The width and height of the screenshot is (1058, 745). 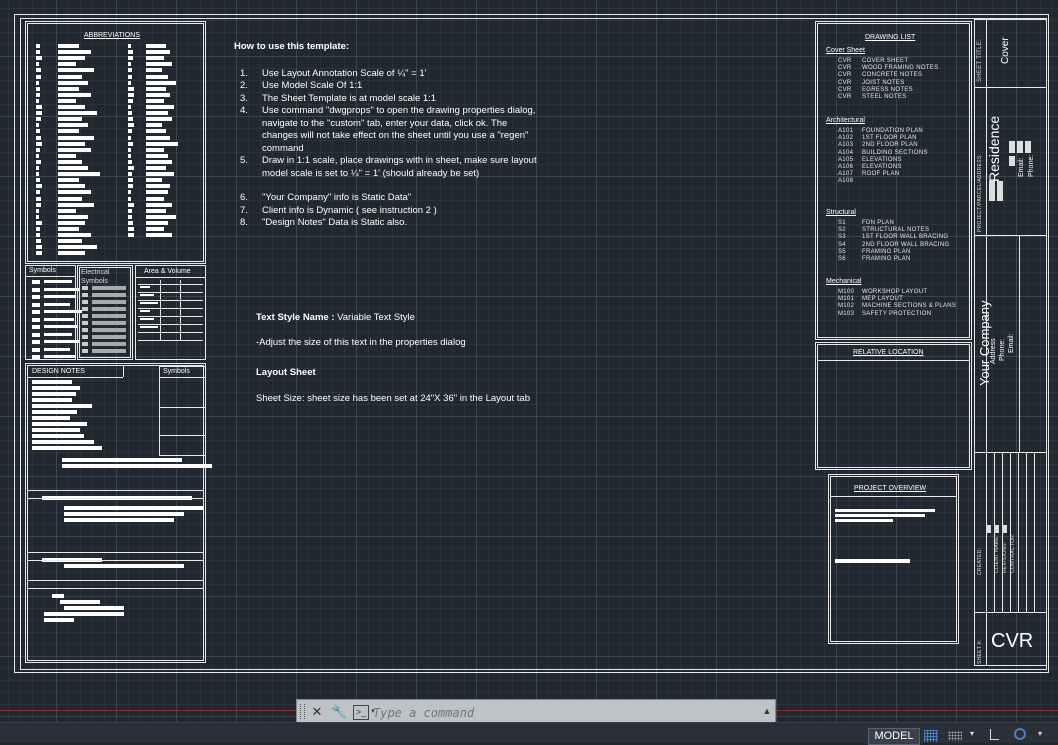 I want to click on instruction-text: "Design Notes" Data is Static also., so click(x=335, y=222).